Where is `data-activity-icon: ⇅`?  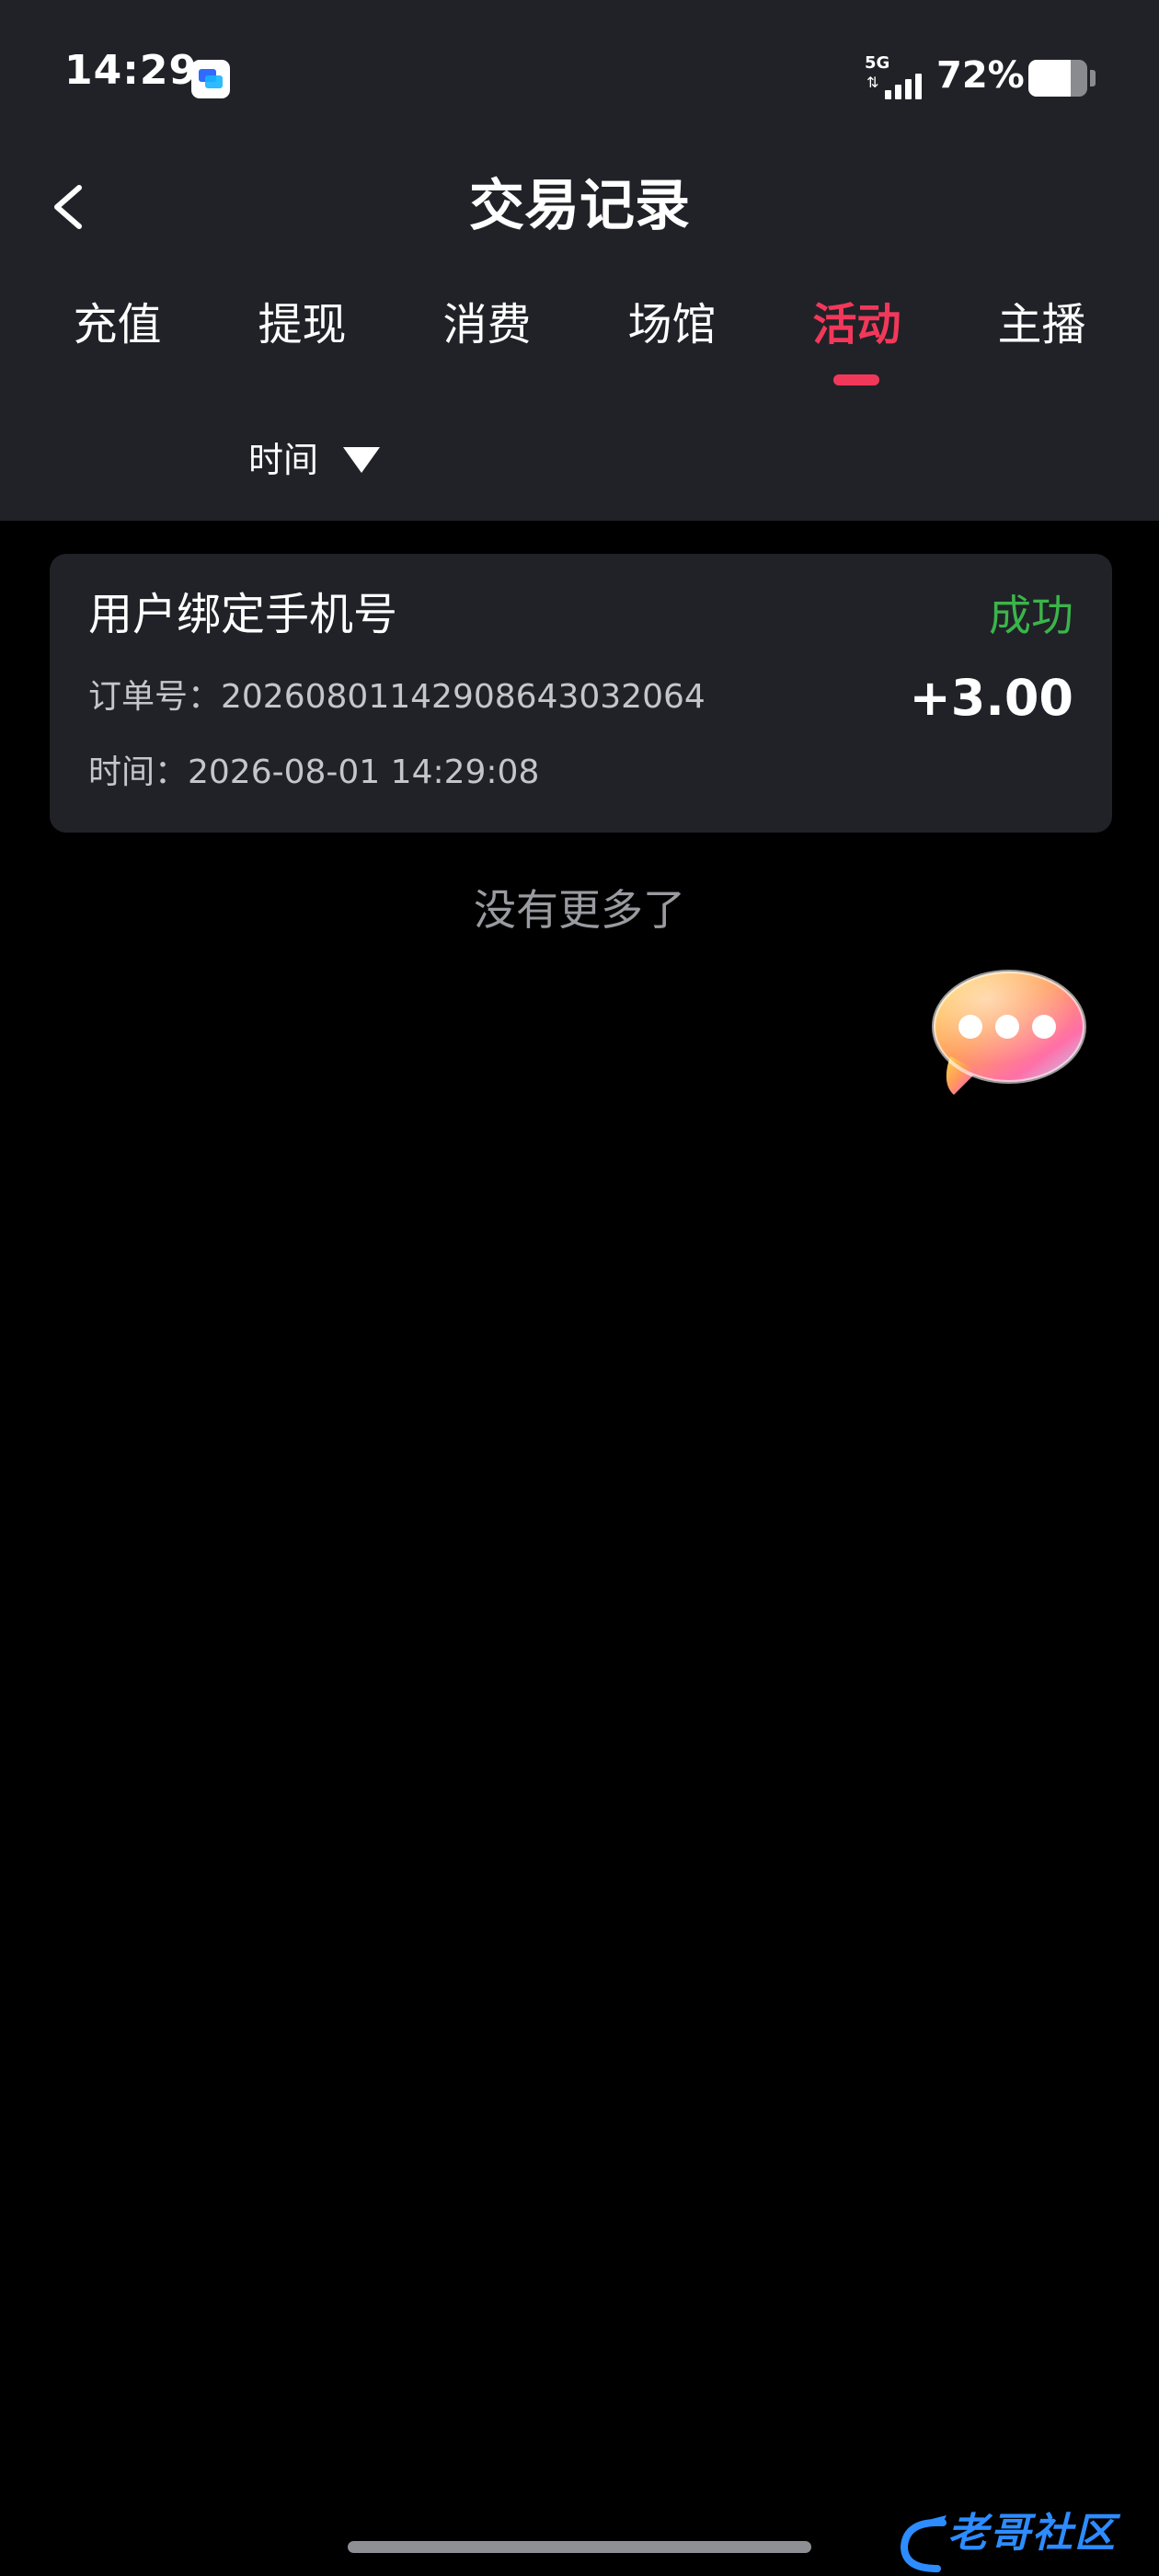
data-activity-icon: ⇅ is located at coordinates (872, 82).